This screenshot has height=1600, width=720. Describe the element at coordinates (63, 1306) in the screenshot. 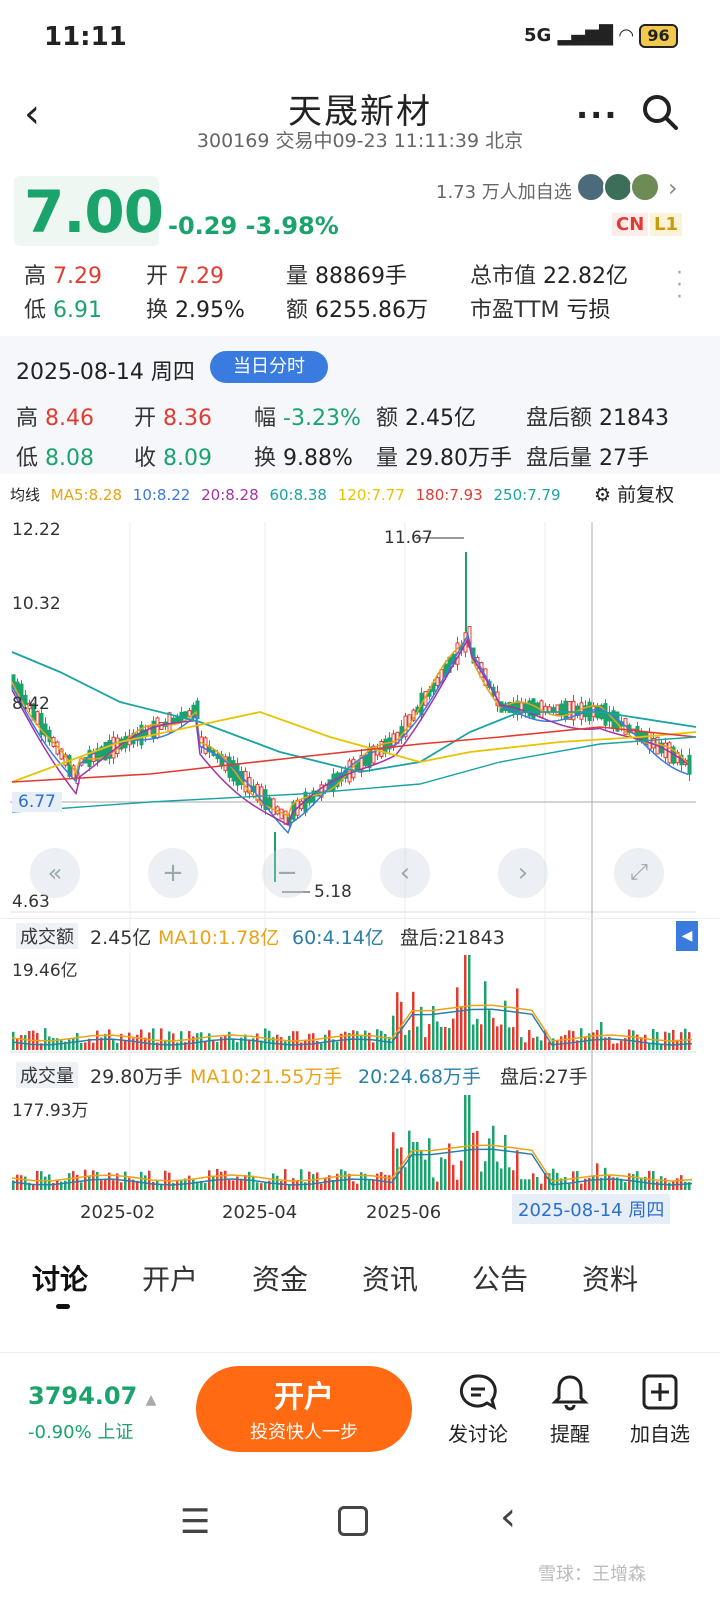

I see `tab-indicator` at that location.